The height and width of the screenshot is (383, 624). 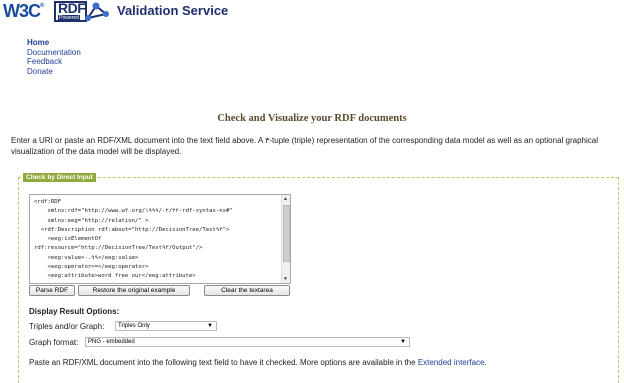 I want to click on direct-input-legend: Check by Direct Input, so click(x=59, y=177).